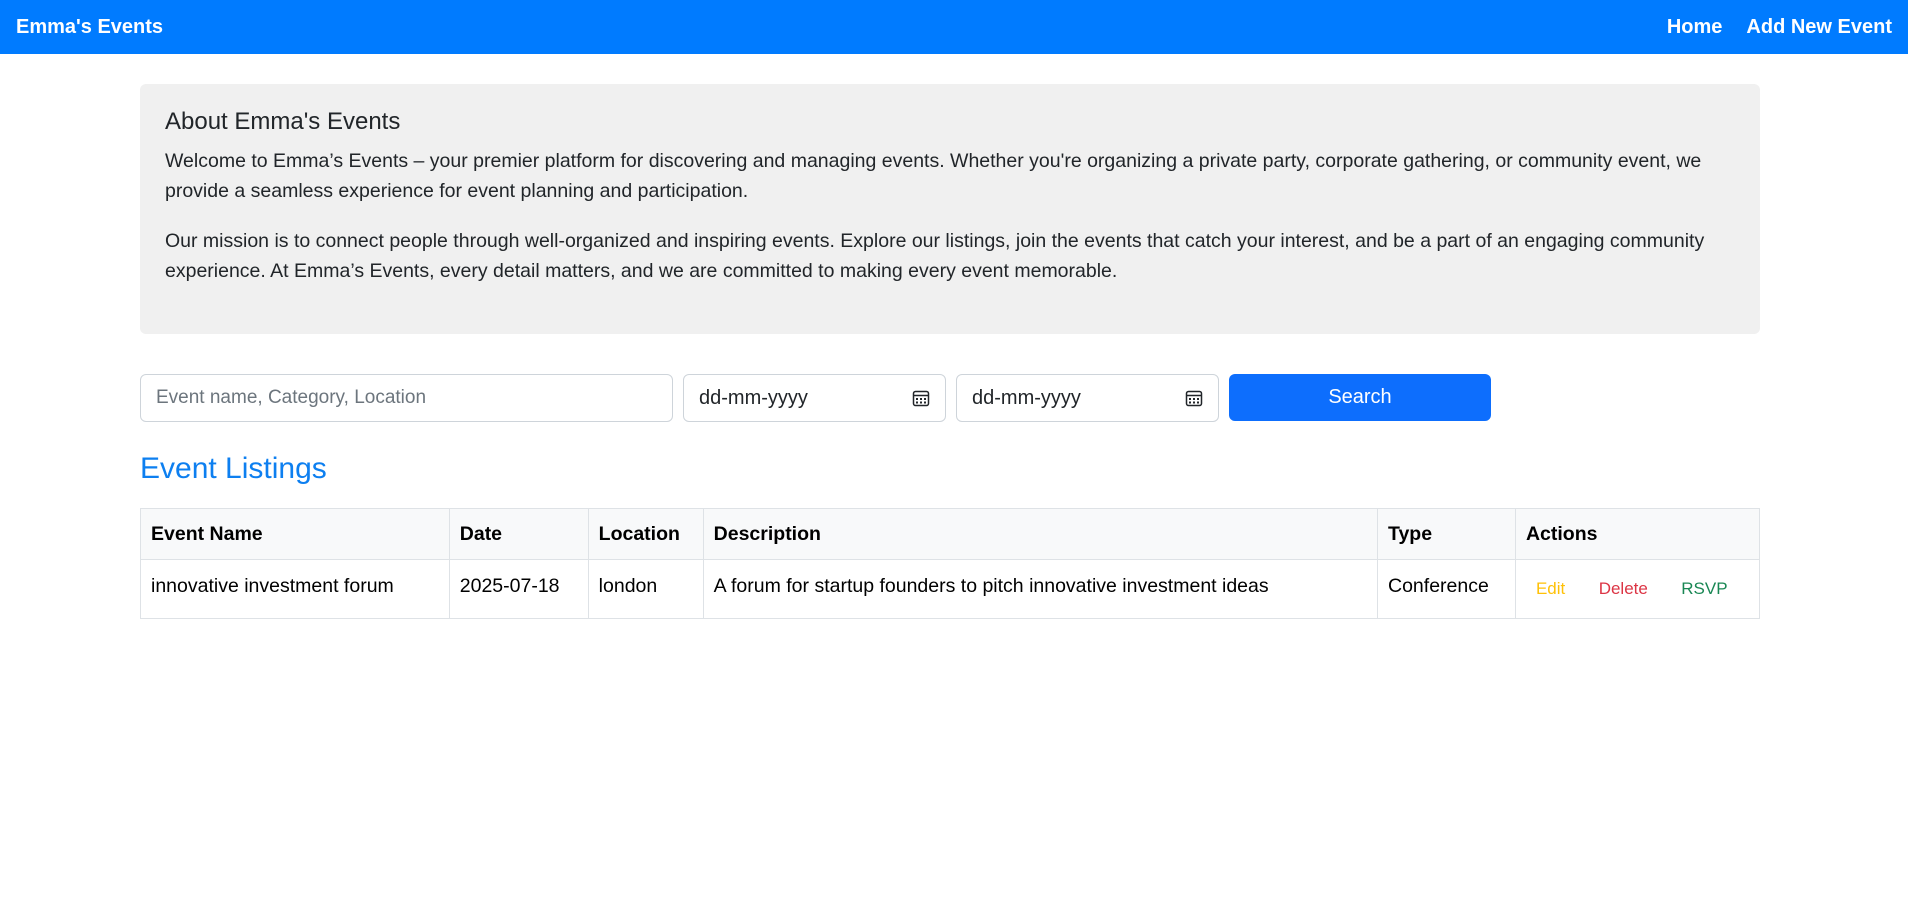  Describe the element at coordinates (1446, 534) in the screenshot. I see `column-header-type: Type` at that location.